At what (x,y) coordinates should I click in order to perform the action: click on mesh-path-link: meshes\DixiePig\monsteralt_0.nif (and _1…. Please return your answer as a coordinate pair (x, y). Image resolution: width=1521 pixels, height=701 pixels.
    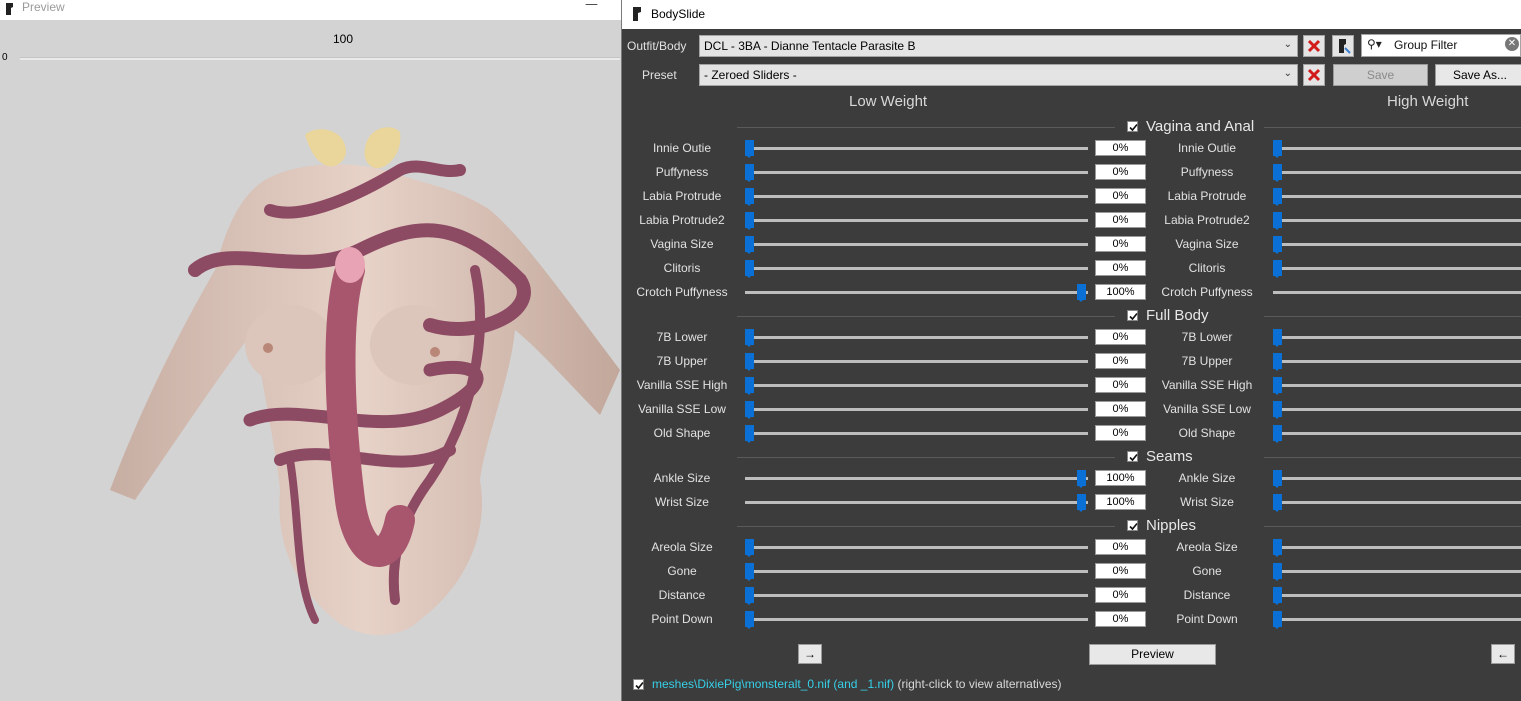
    Looking at the image, I should click on (773, 684).